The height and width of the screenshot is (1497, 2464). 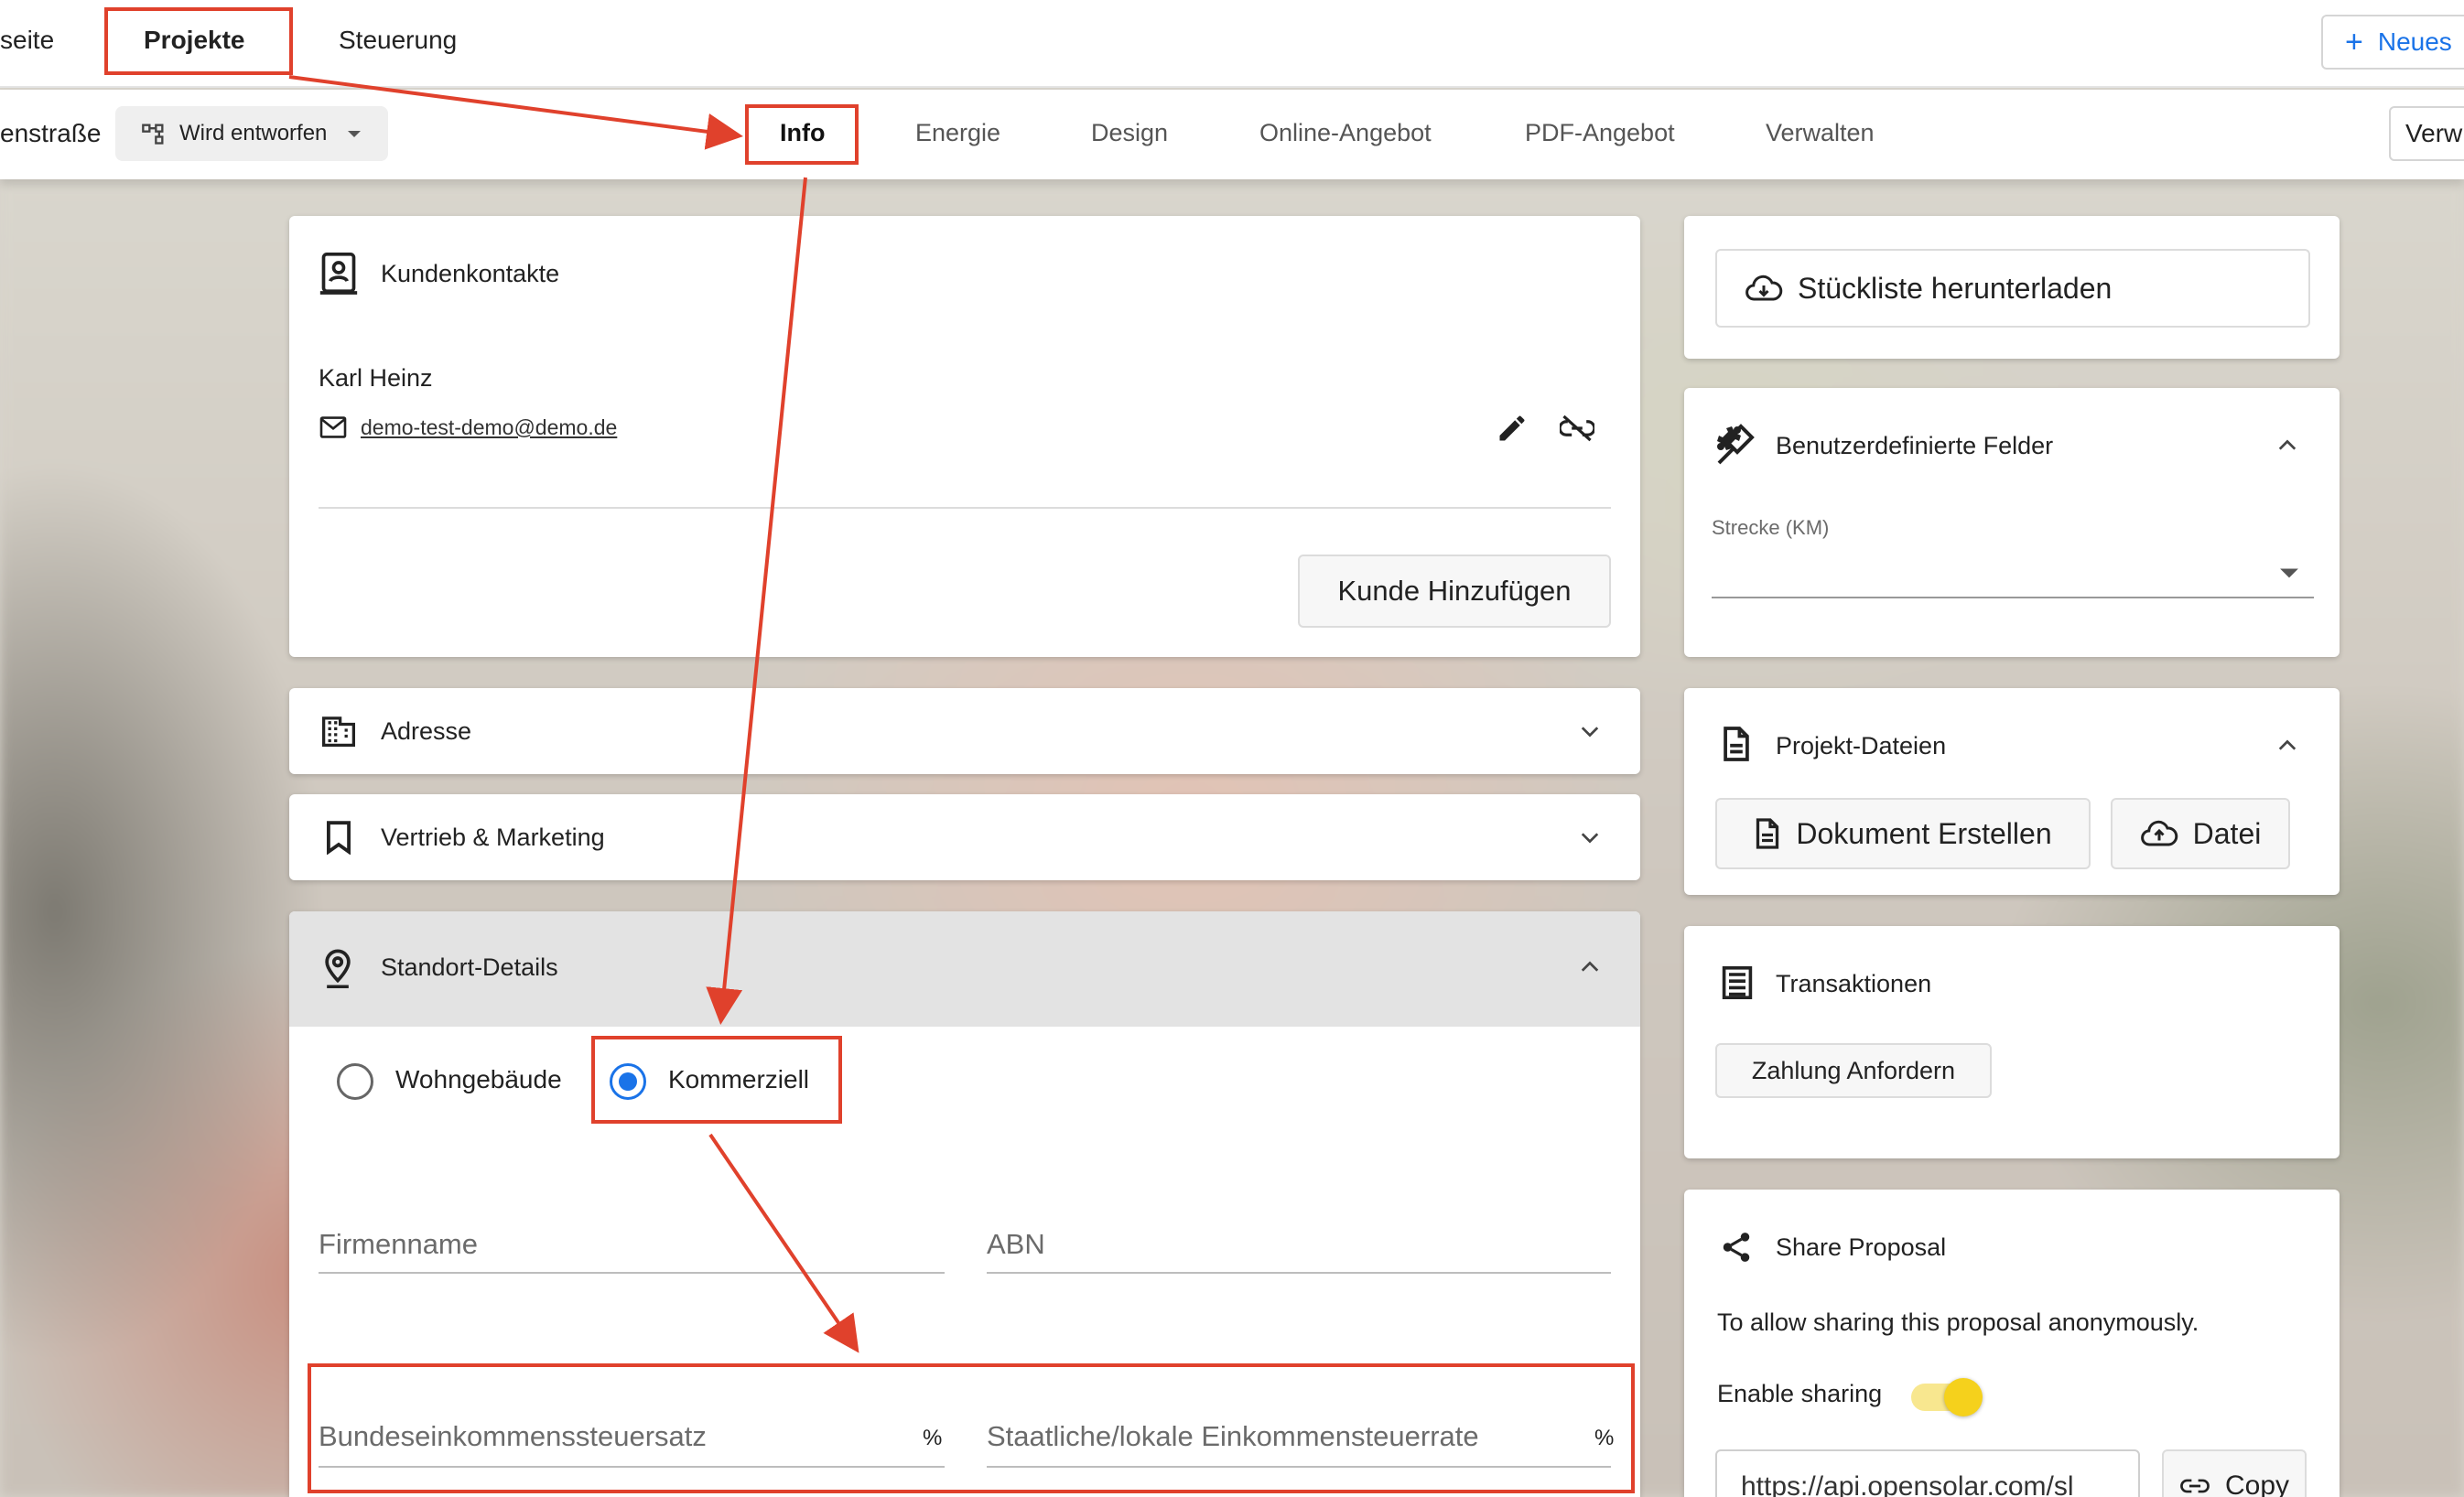 What do you see at coordinates (338, 731) in the screenshot?
I see `building-icon` at bounding box center [338, 731].